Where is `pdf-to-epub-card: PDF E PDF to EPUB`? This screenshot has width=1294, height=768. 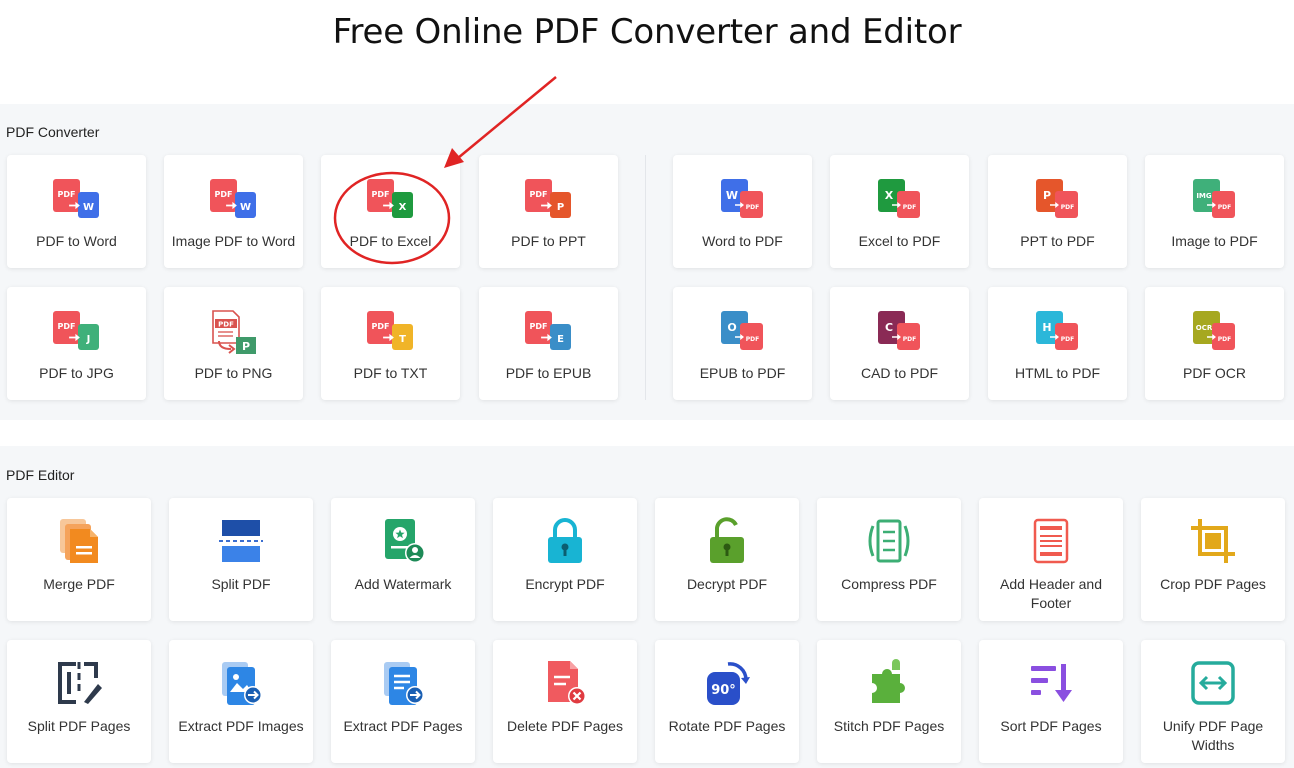 pdf-to-epub-card: PDF E PDF to EPUB is located at coordinates (548, 343).